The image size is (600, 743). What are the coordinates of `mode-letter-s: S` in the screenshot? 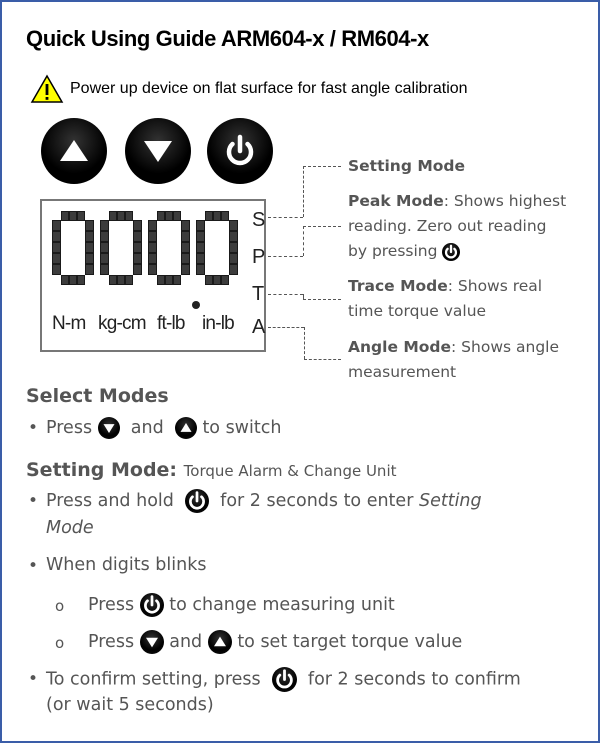 It's located at (259, 220).